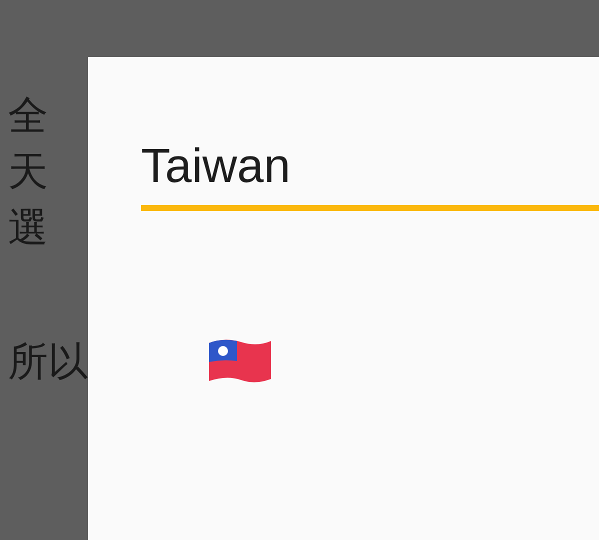 The height and width of the screenshot is (540, 599). What do you see at coordinates (28, 172) in the screenshot?
I see `background-text: 天` at bounding box center [28, 172].